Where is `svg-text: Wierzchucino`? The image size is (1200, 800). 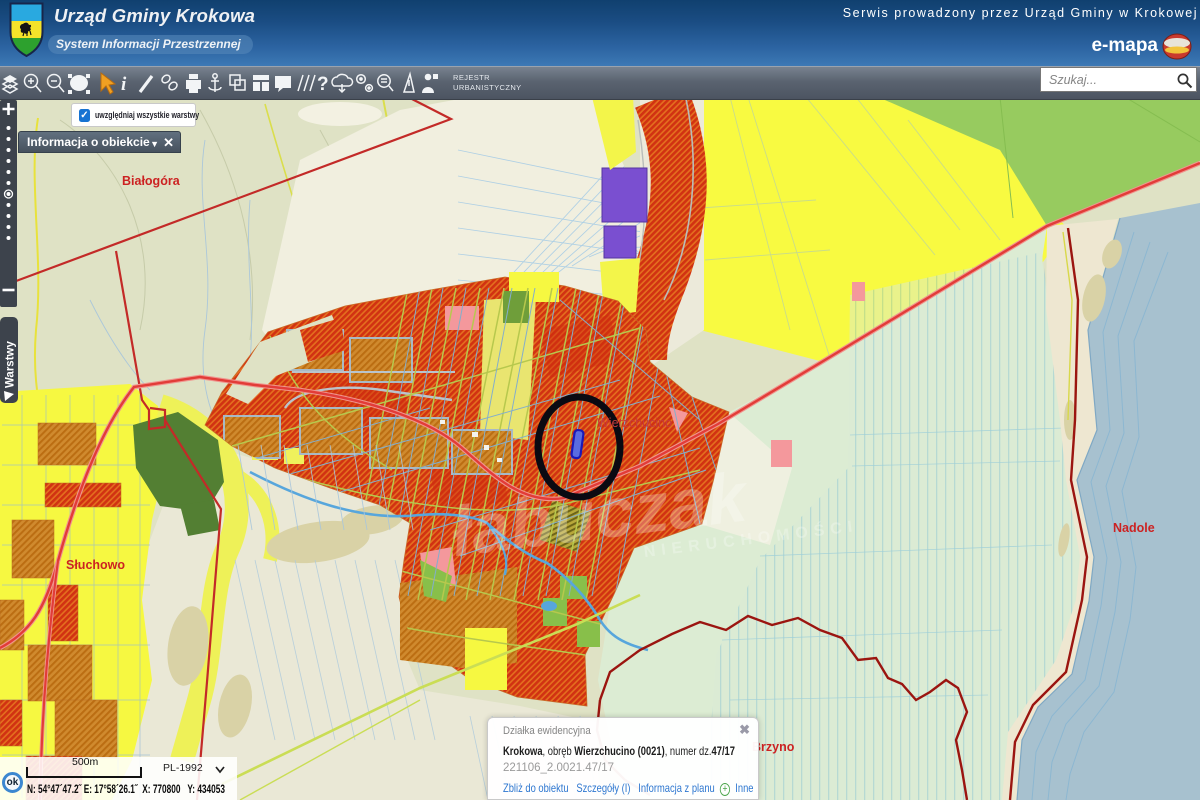
svg-text: Wierzchucino is located at coordinates (634, 423).